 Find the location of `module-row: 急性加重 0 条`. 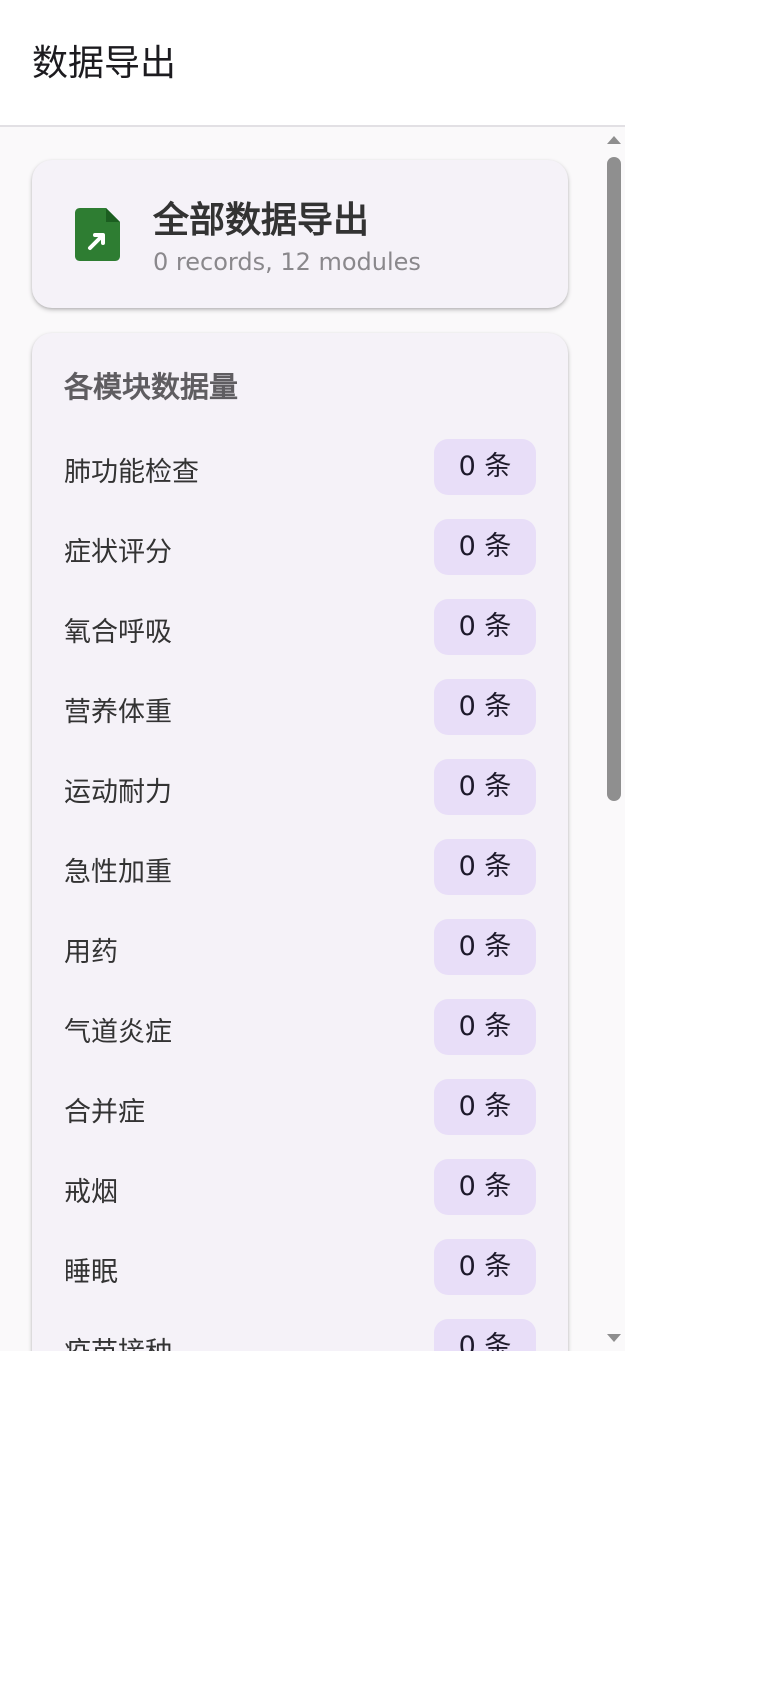

module-row: 急性加重 0 条 is located at coordinates (300, 879).